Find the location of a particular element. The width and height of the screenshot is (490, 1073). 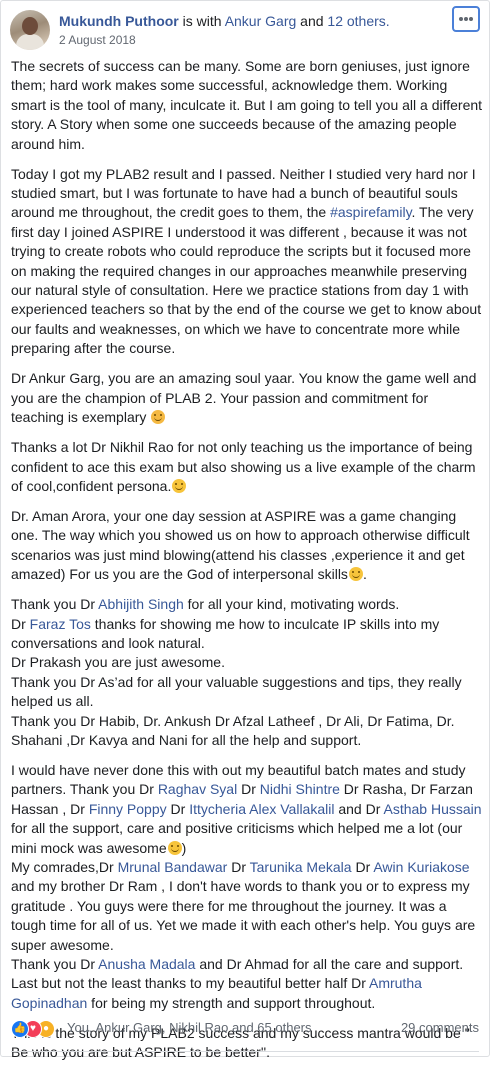

mention-awin-kuriakose: Awin Kuriakose is located at coordinates (421, 867).